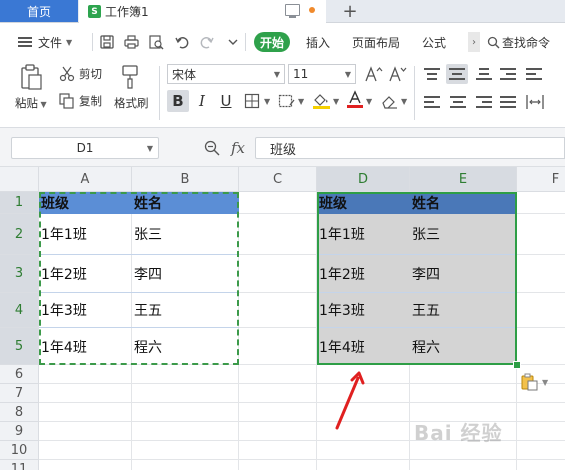  Describe the element at coordinates (301, 74) in the screenshot. I see `font-size-value: 11` at that location.